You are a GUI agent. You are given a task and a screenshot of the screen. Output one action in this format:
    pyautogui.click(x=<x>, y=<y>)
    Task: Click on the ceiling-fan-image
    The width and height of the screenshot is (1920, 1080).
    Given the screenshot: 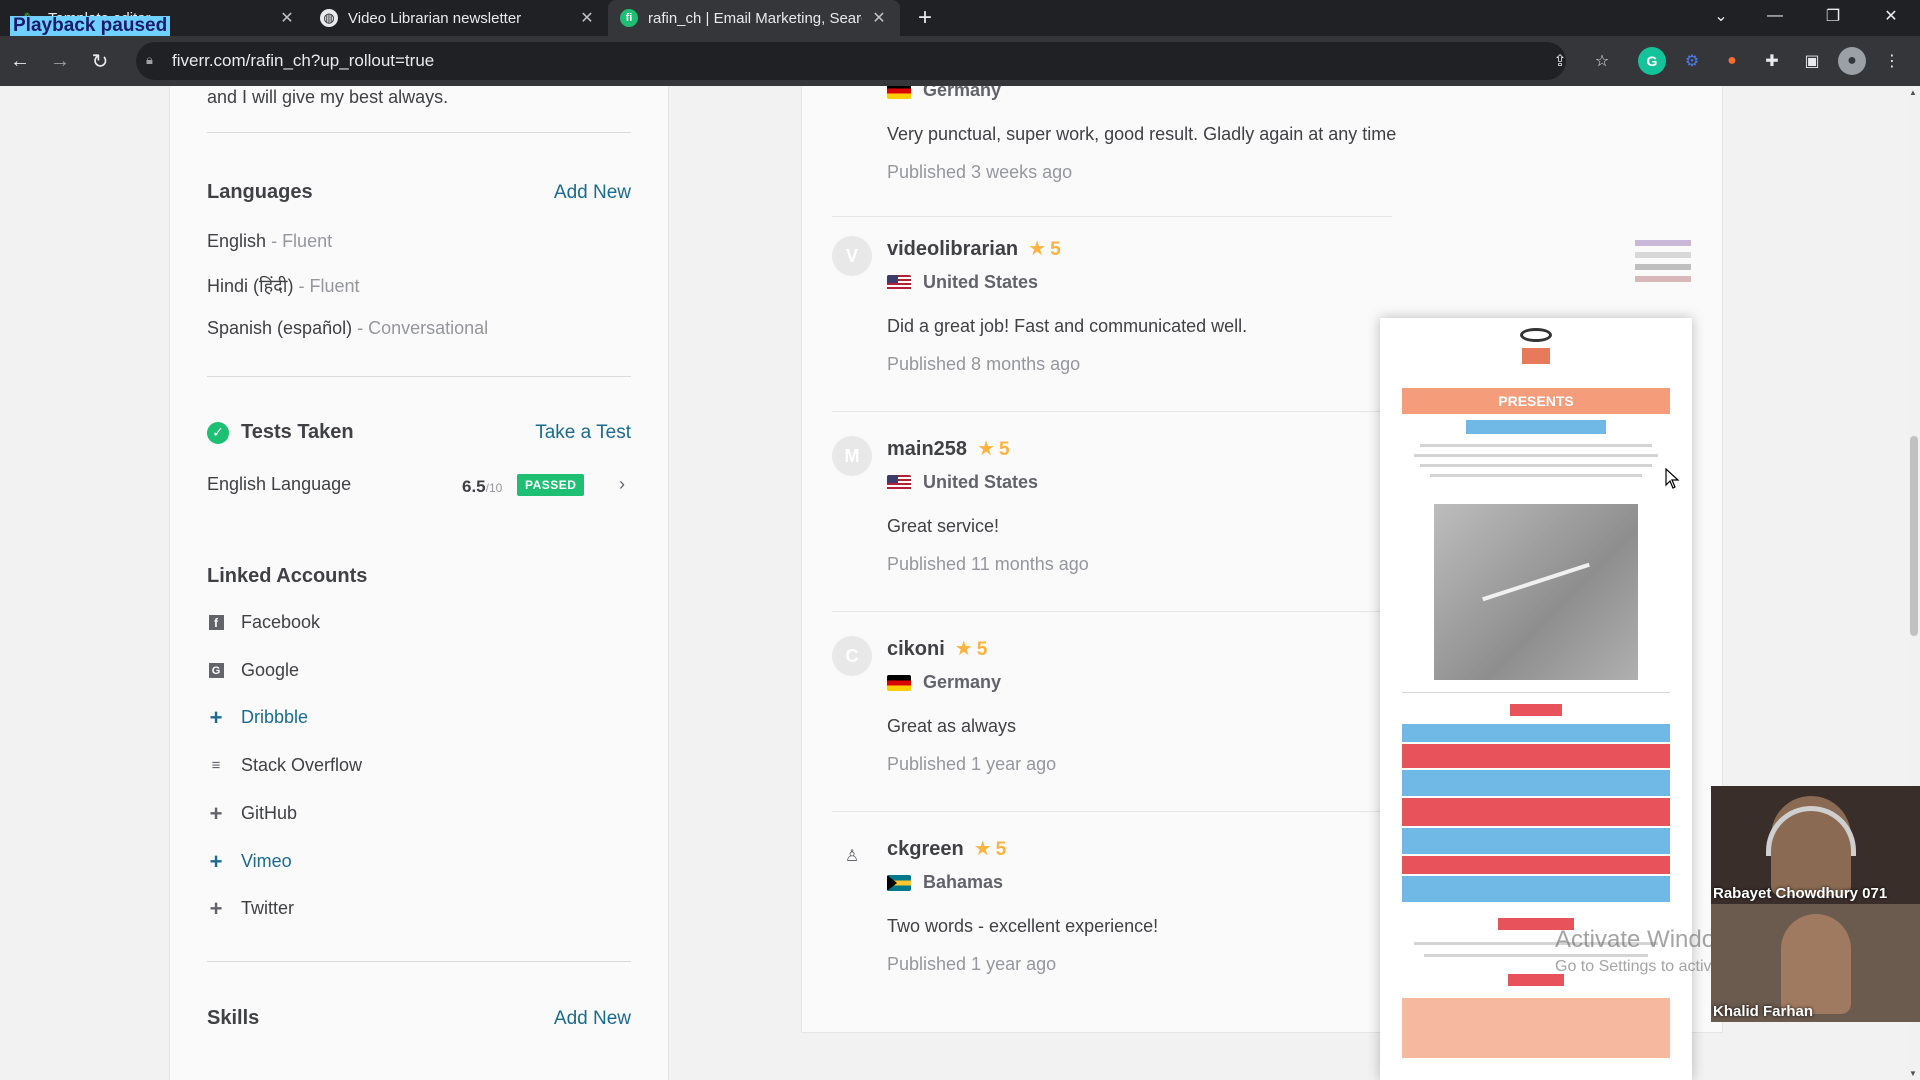 What is the action you would take?
    pyautogui.click(x=1536, y=592)
    